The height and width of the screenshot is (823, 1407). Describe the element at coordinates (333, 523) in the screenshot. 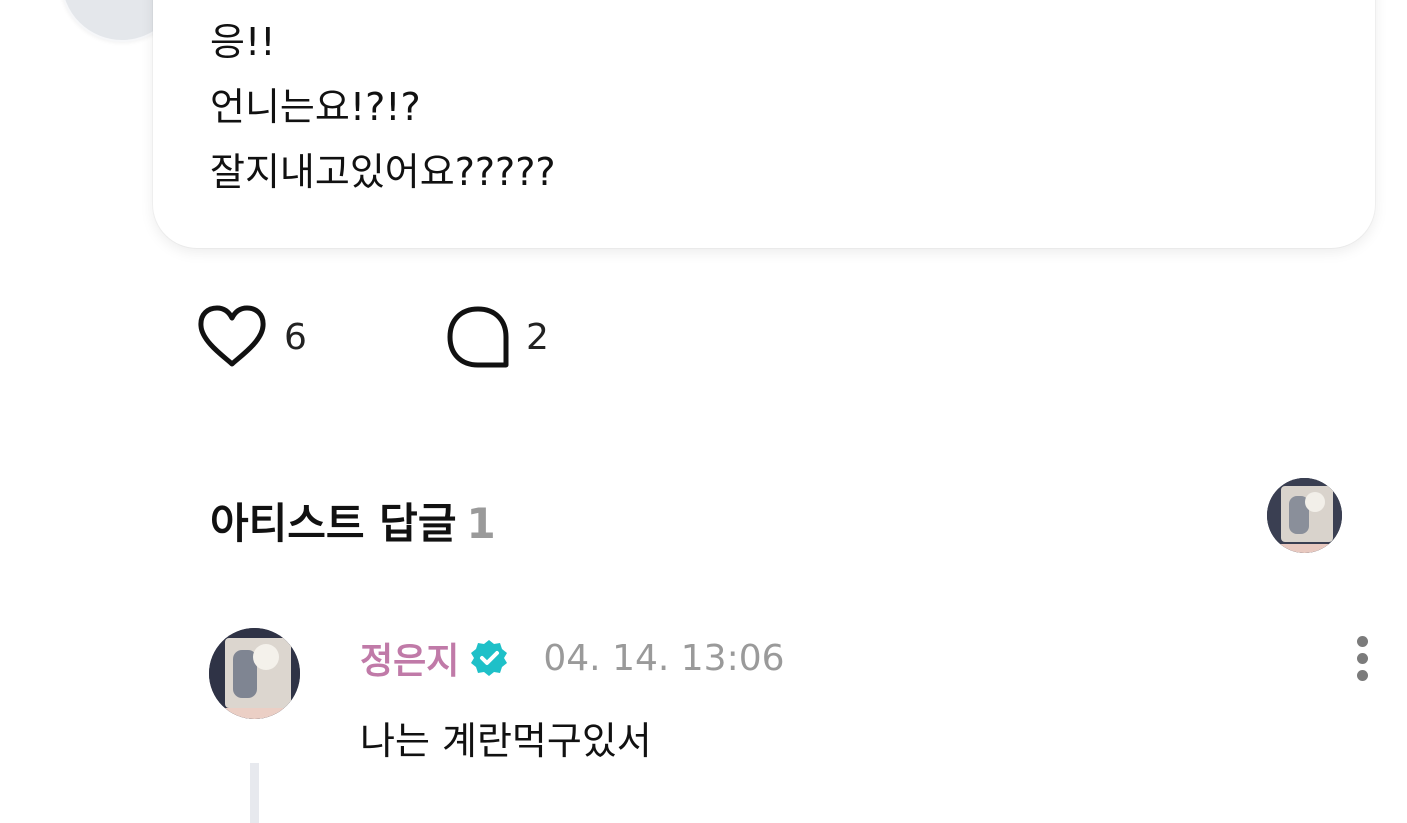

I see `artist-replies-title: 아티스트 답글` at that location.